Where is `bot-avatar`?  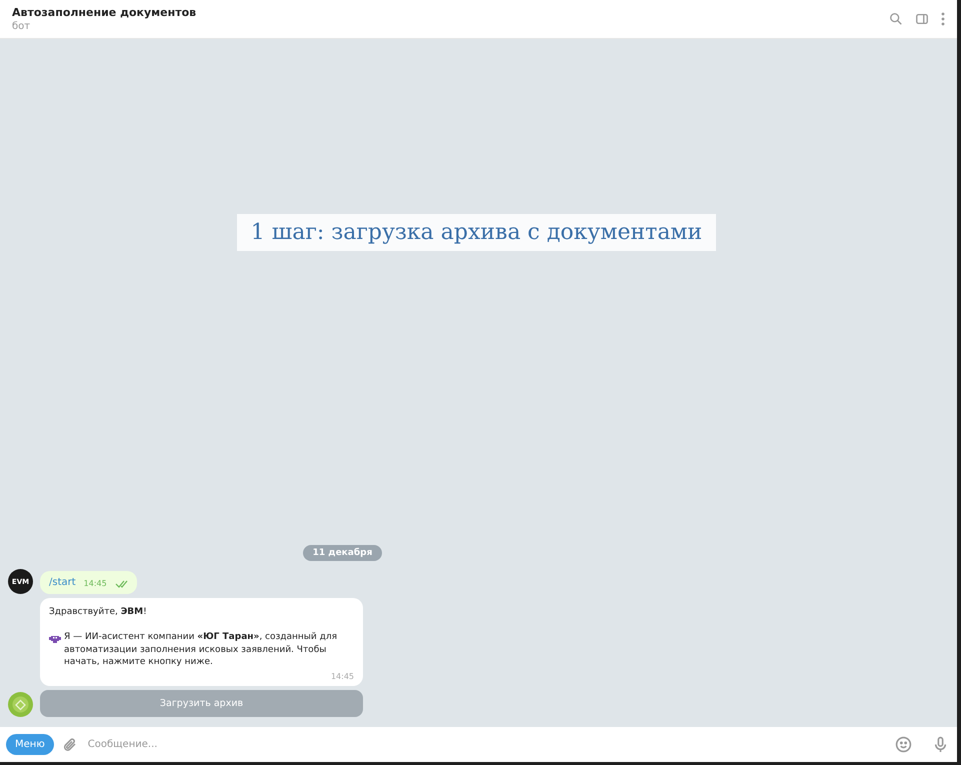
bot-avatar is located at coordinates (20, 704).